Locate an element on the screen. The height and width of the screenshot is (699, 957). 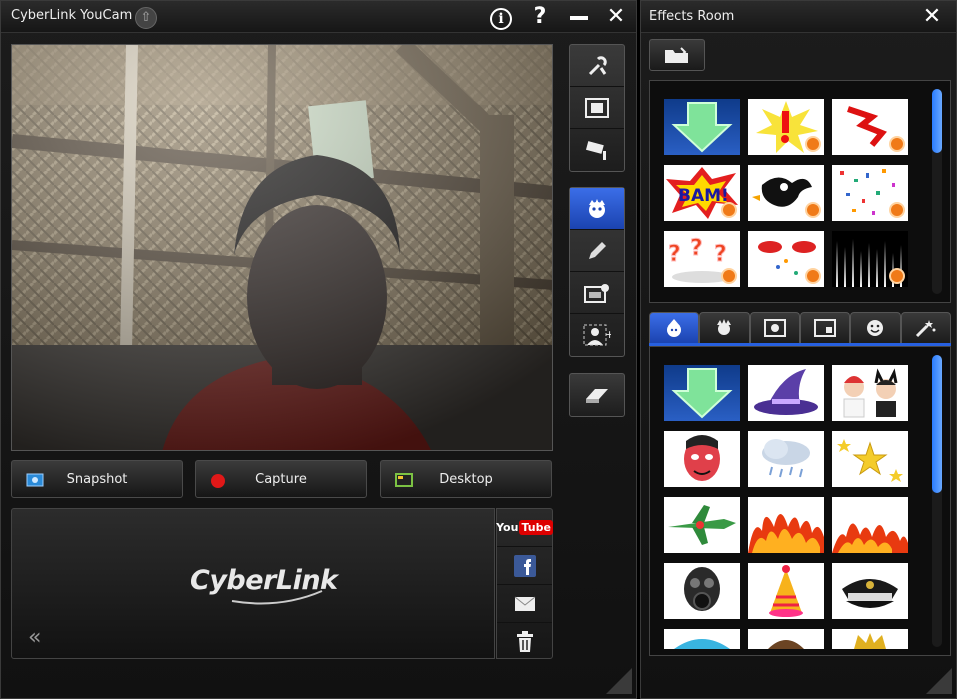
plane-icon is located at coordinates (702, 525).